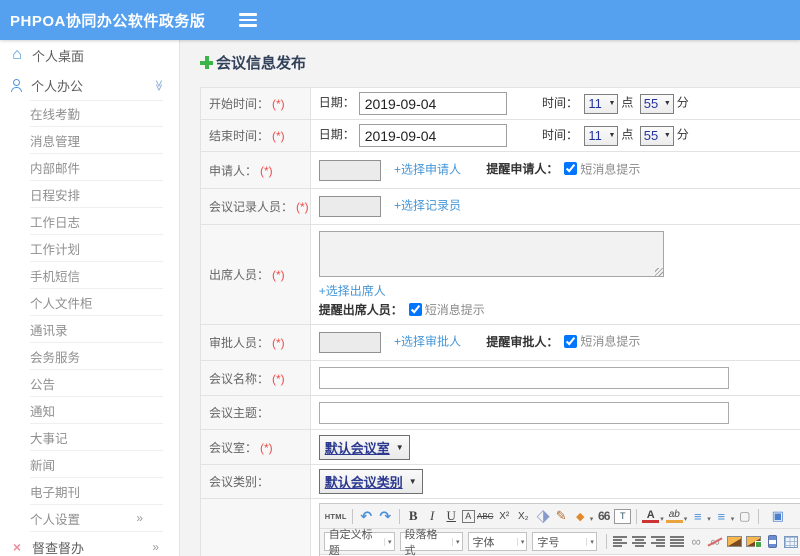  I want to click on sidebar-item-e-journal: 电子期刊, so click(96, 491).